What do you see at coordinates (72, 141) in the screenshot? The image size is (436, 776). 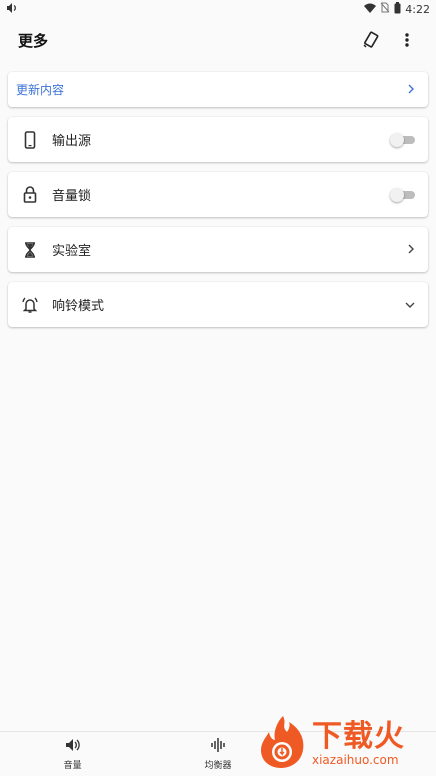 I see `output-source-label: 输出源` at bounding box center [72, 141].